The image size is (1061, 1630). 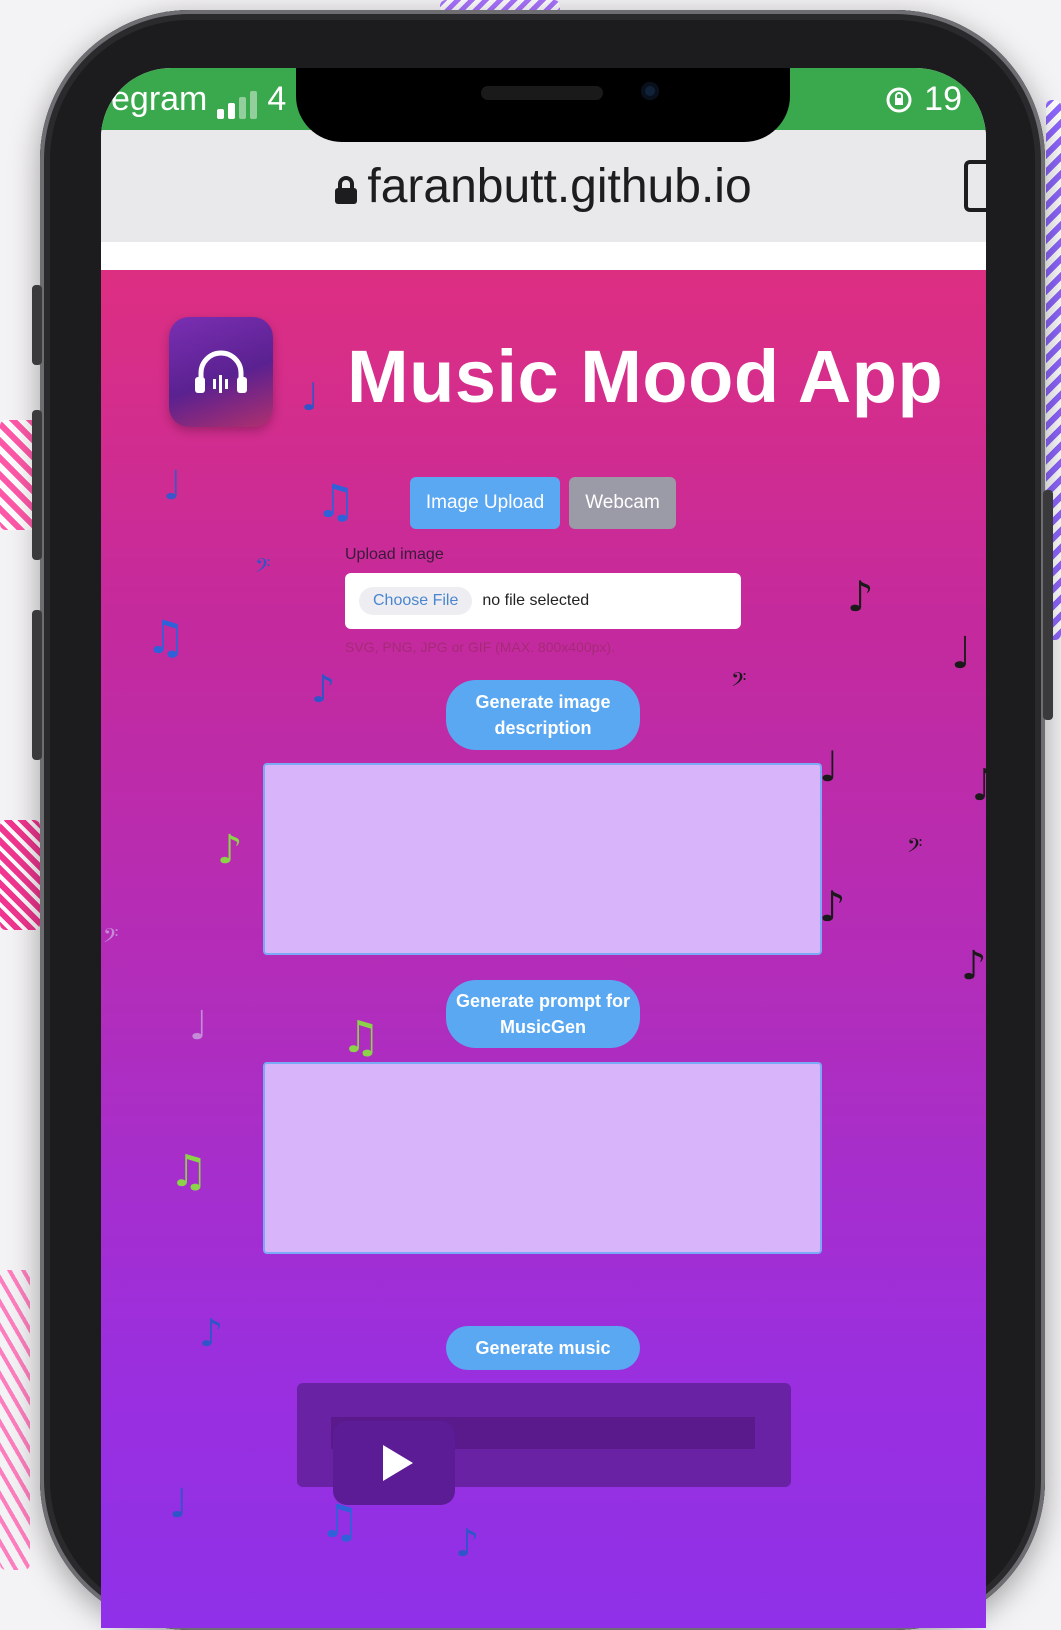 I want to click on headphones-icon, so click(x=221, y=371).